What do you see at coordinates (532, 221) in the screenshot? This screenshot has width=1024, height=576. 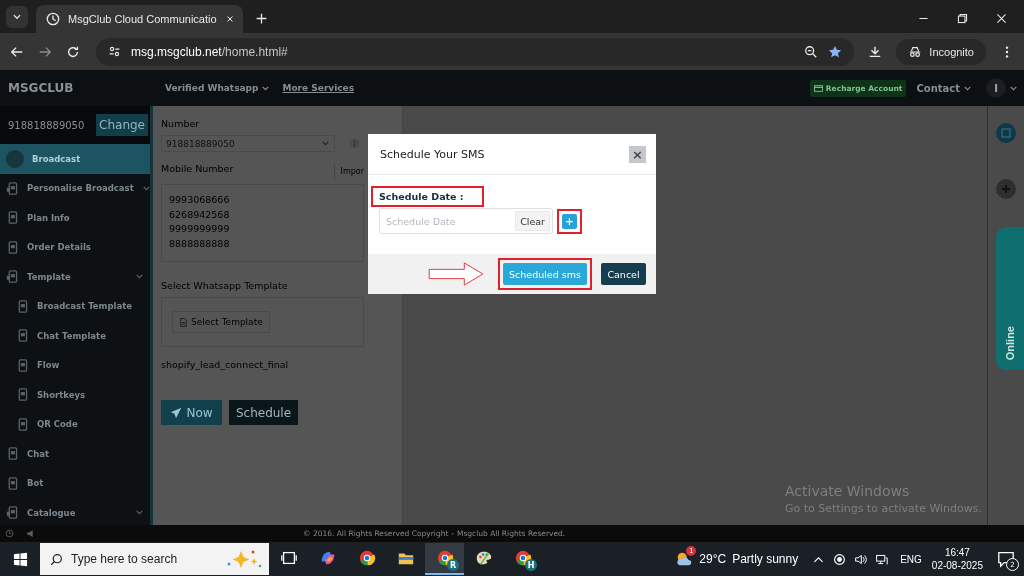 I see `clear-button: Clear` at bounding box center [532, 221].